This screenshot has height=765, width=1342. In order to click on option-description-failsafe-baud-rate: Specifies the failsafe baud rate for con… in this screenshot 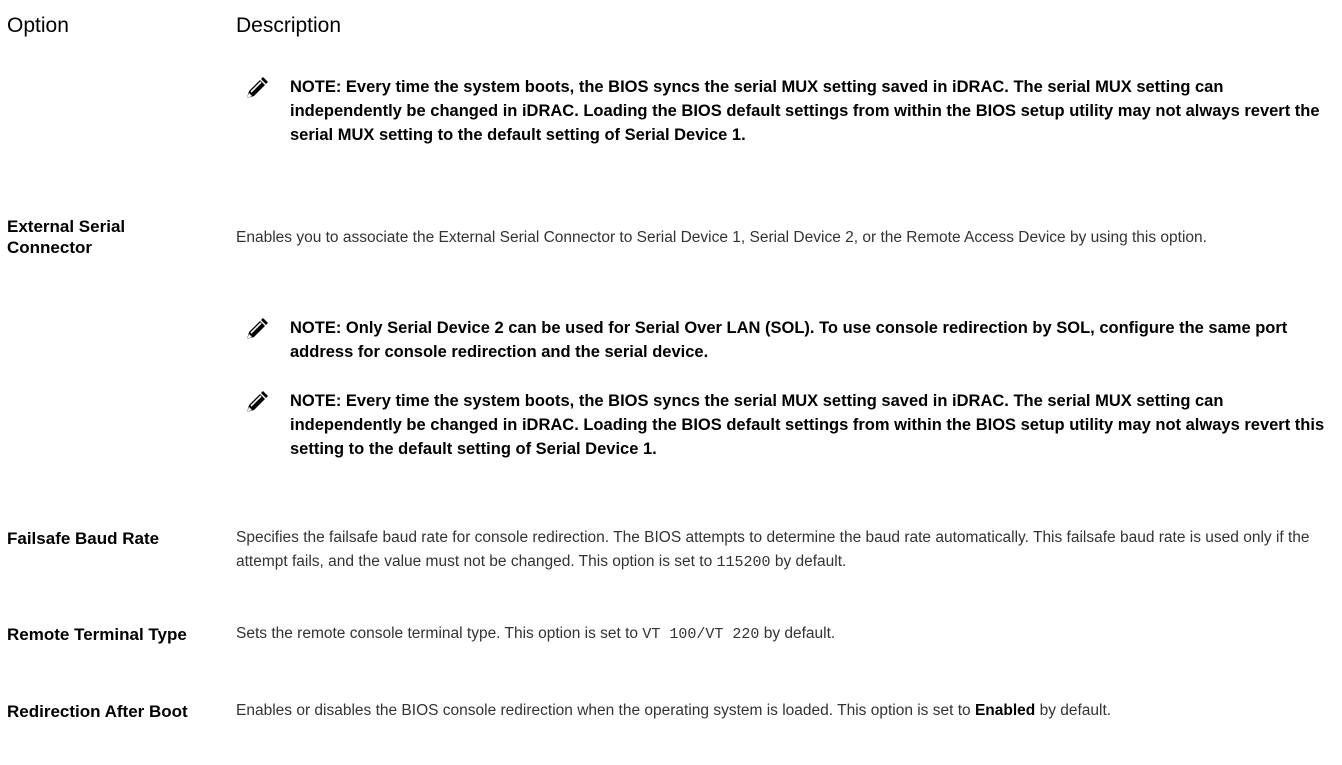, I will do `click(781, 550)`.